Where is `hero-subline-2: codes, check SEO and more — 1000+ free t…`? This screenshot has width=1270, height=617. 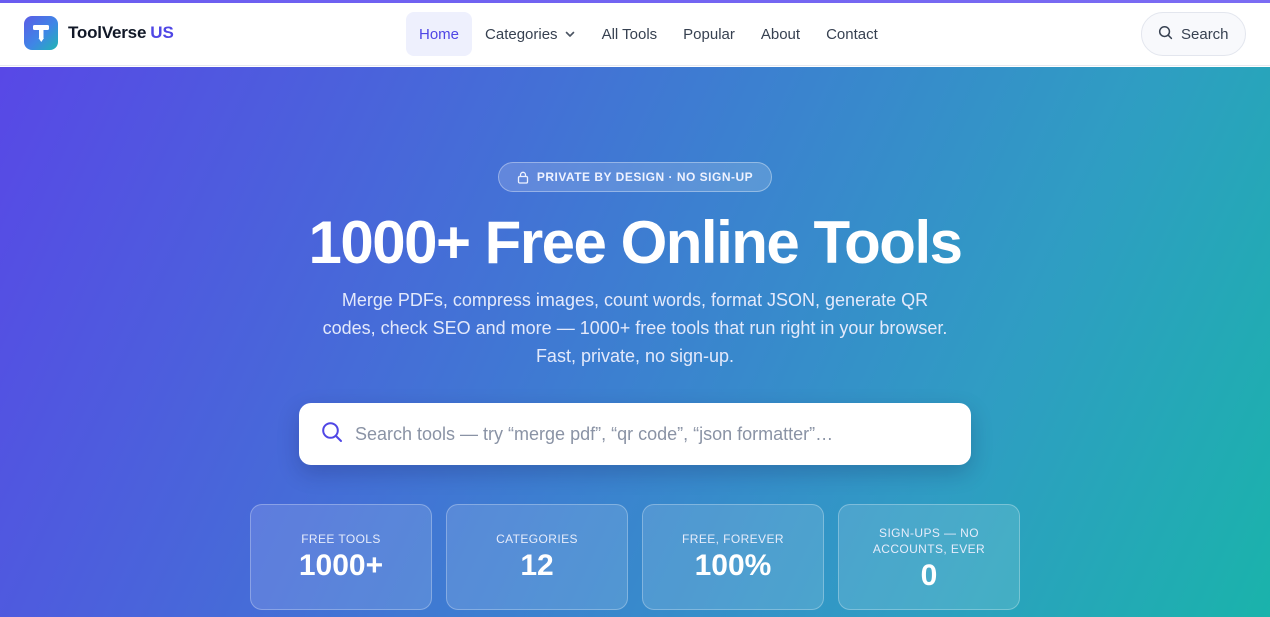 hero-subline-2: codes, check SEO and more — 1000+ free t… is located at coordinates (635, 328).